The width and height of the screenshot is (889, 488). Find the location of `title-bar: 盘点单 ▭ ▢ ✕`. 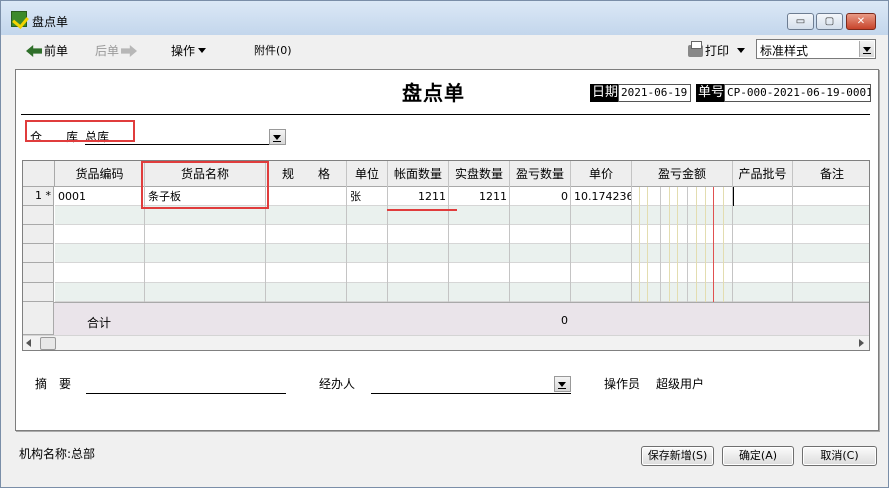

title-bar: 盘点单 ▭ ▢ ✕ is located at coordinates (444, 18).